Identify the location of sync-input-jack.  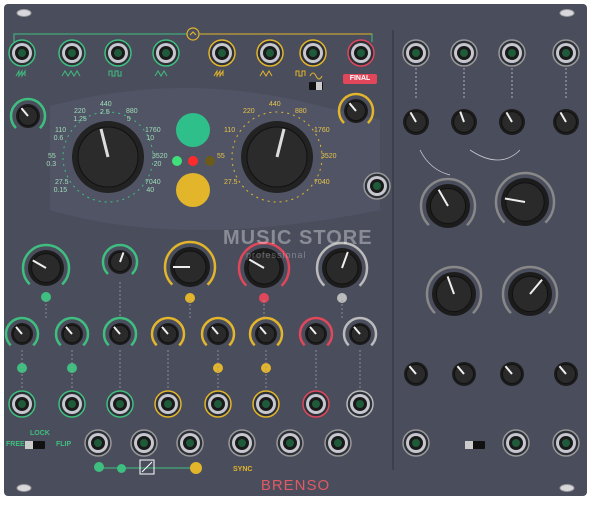
(377, 186).